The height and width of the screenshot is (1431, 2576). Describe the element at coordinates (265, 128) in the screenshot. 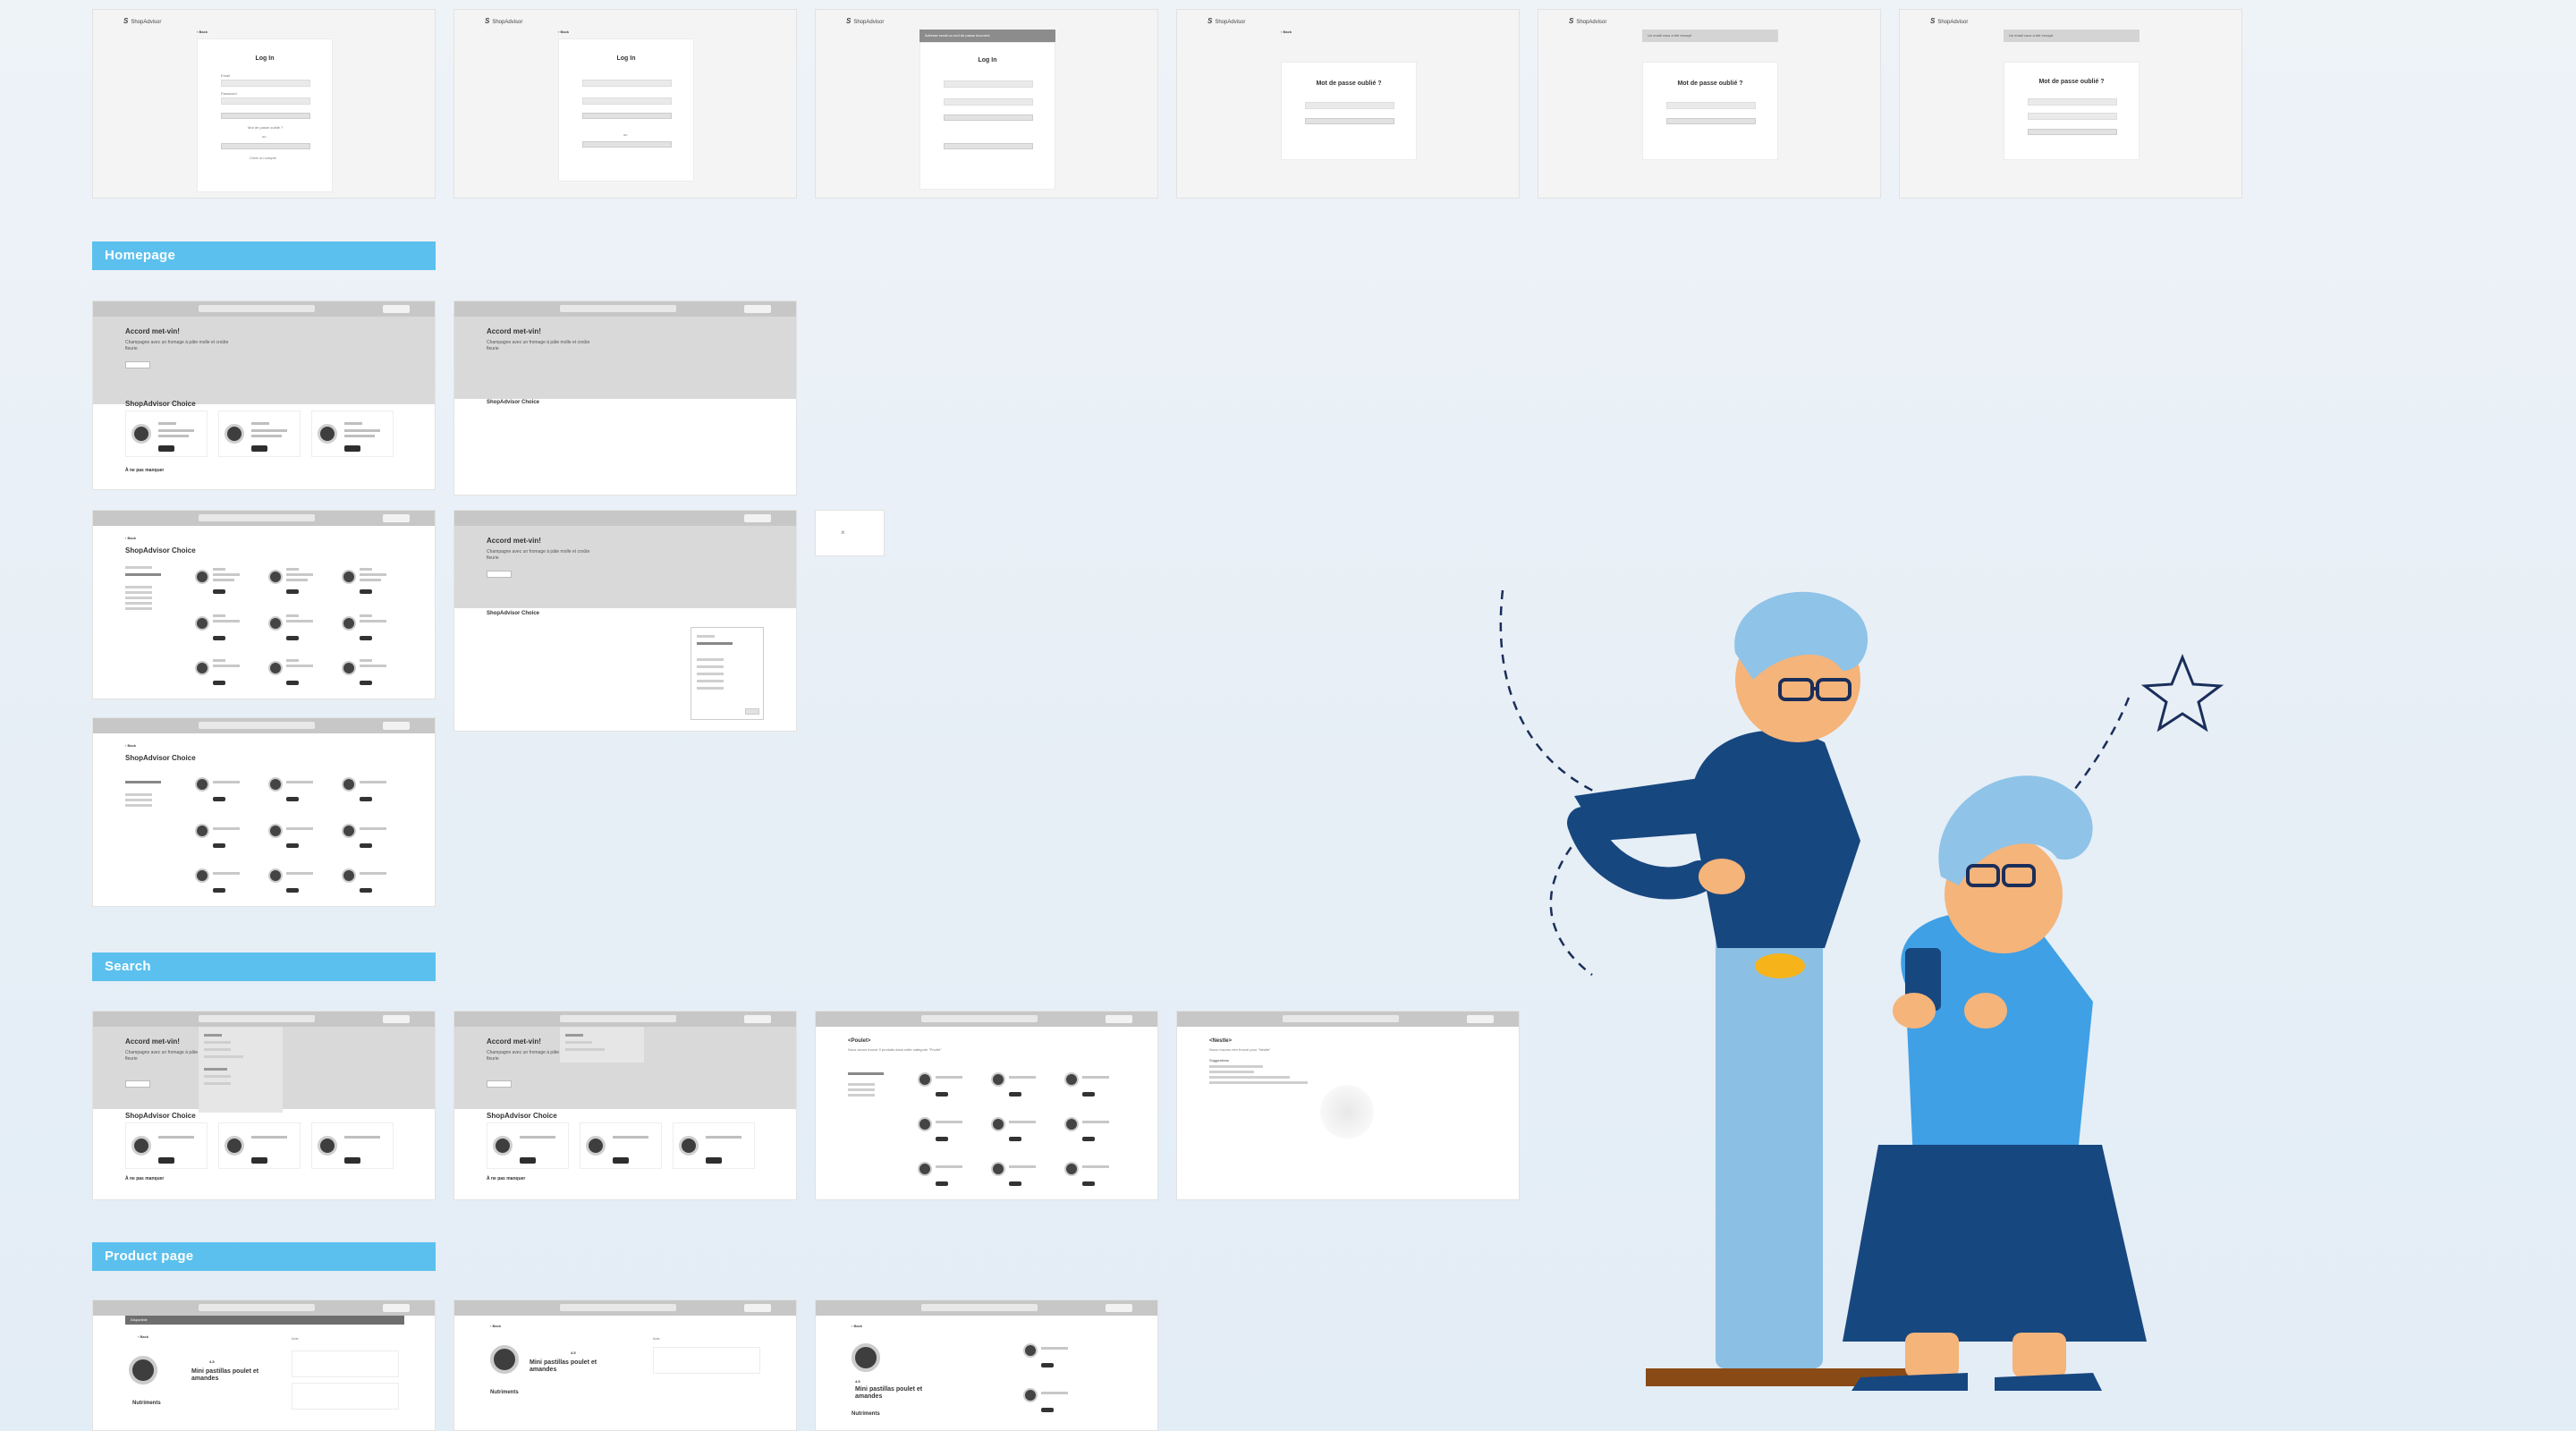

I see `forgot-link: Mot de passe oublié ?` at that location.